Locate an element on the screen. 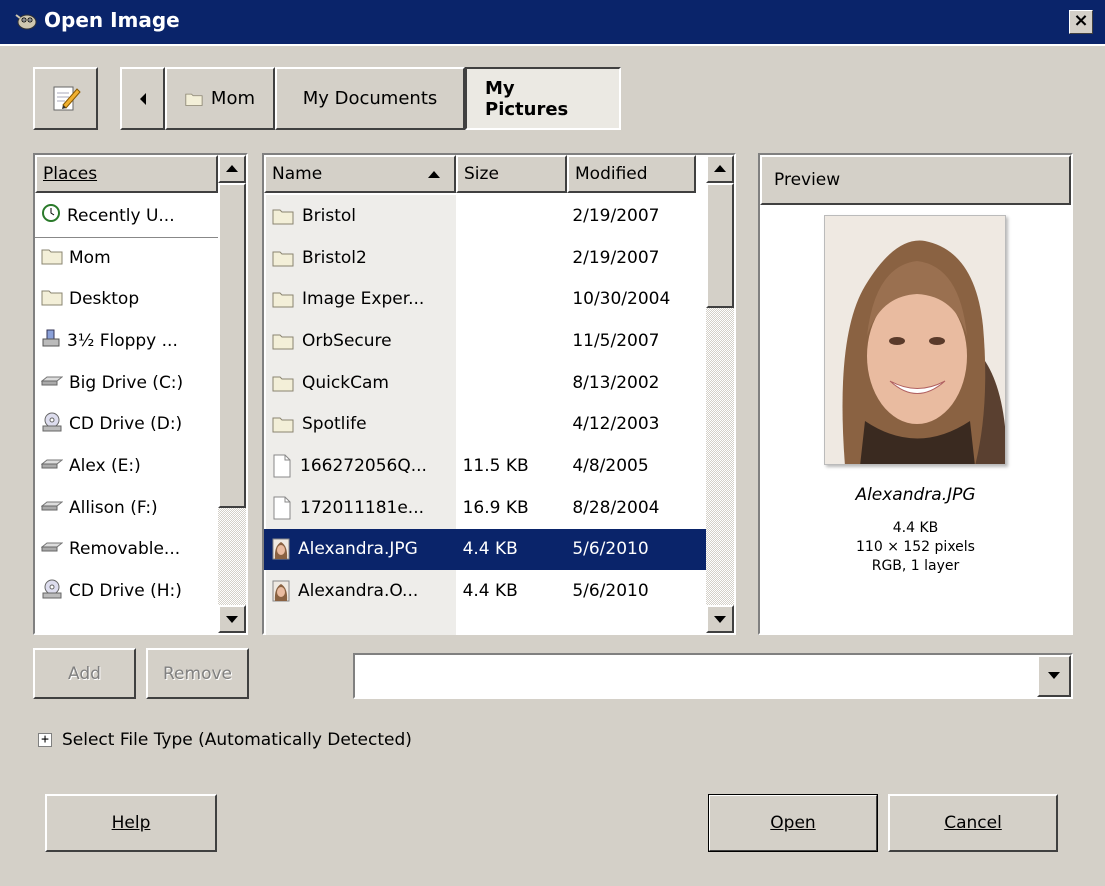 The image size is (1105, 886). path-back-button is located at coordinates (142, 98).